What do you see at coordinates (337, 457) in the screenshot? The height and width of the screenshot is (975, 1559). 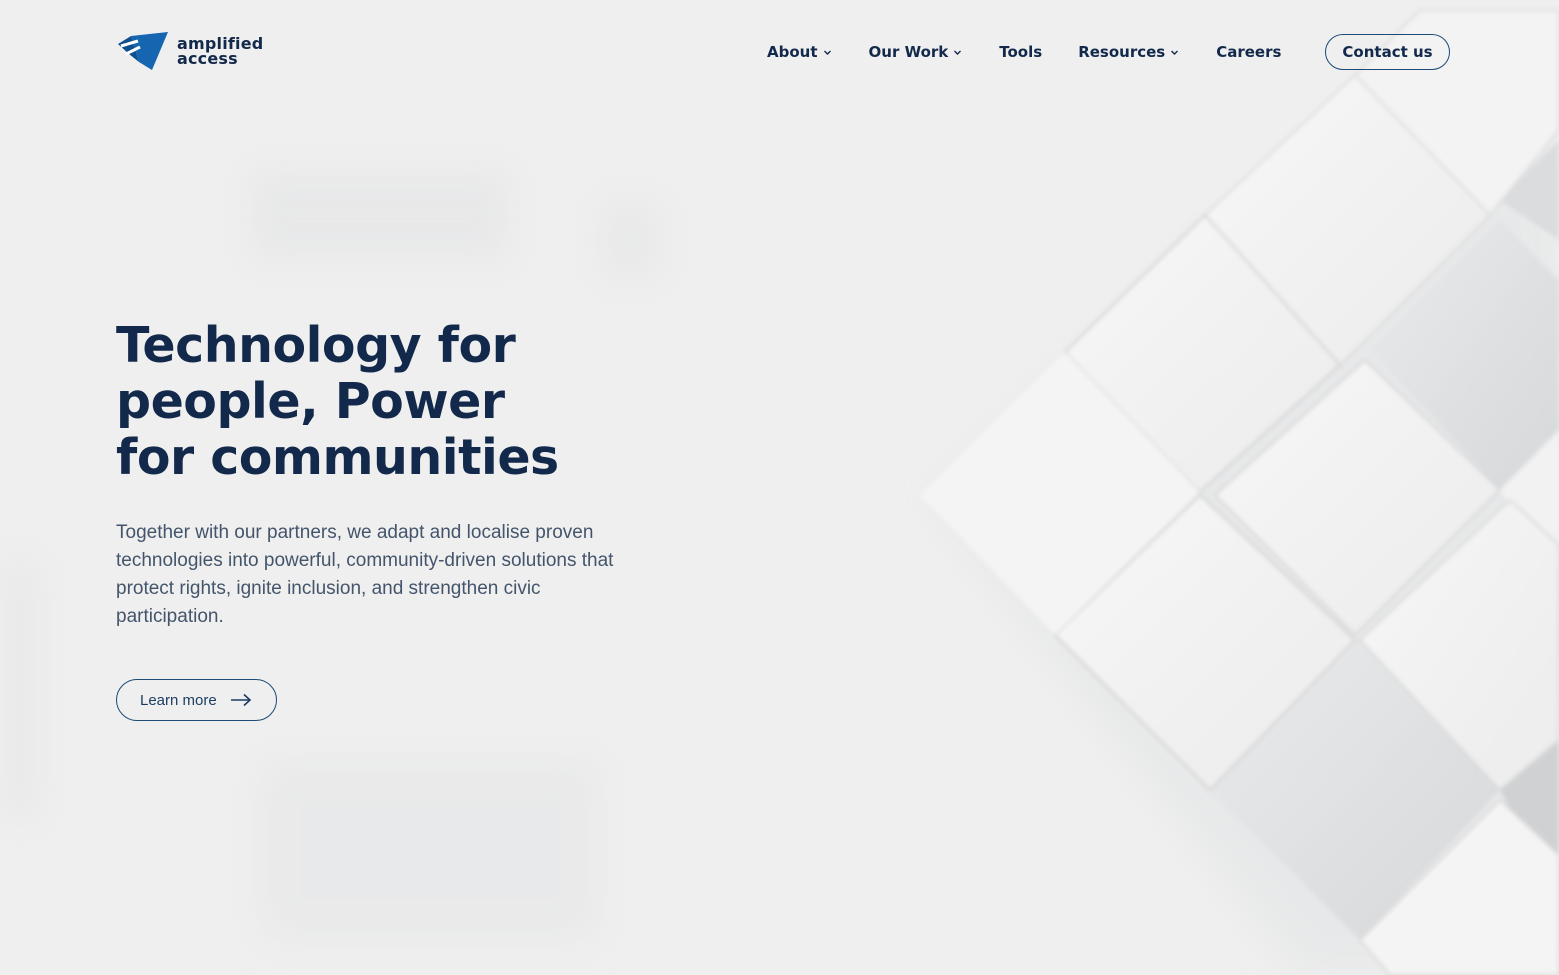 I see `hero-title-line: for communities` at bounding box center [337, 457].